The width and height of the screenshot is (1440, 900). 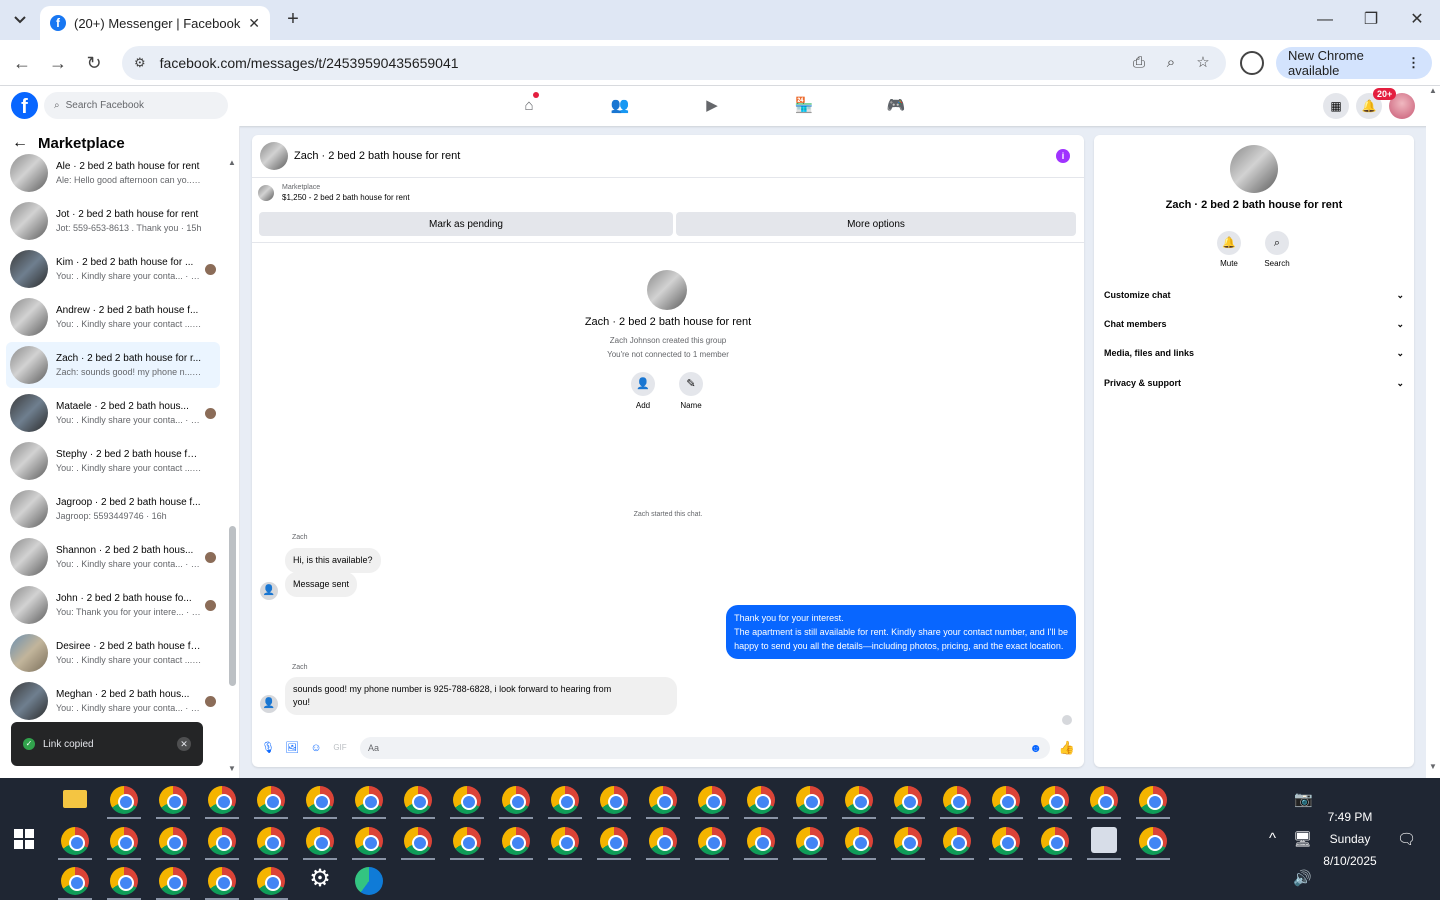 What do you see at coordinates (24, 839) in the screenshot?
I see `start-button` at bounding box center [24, 839].